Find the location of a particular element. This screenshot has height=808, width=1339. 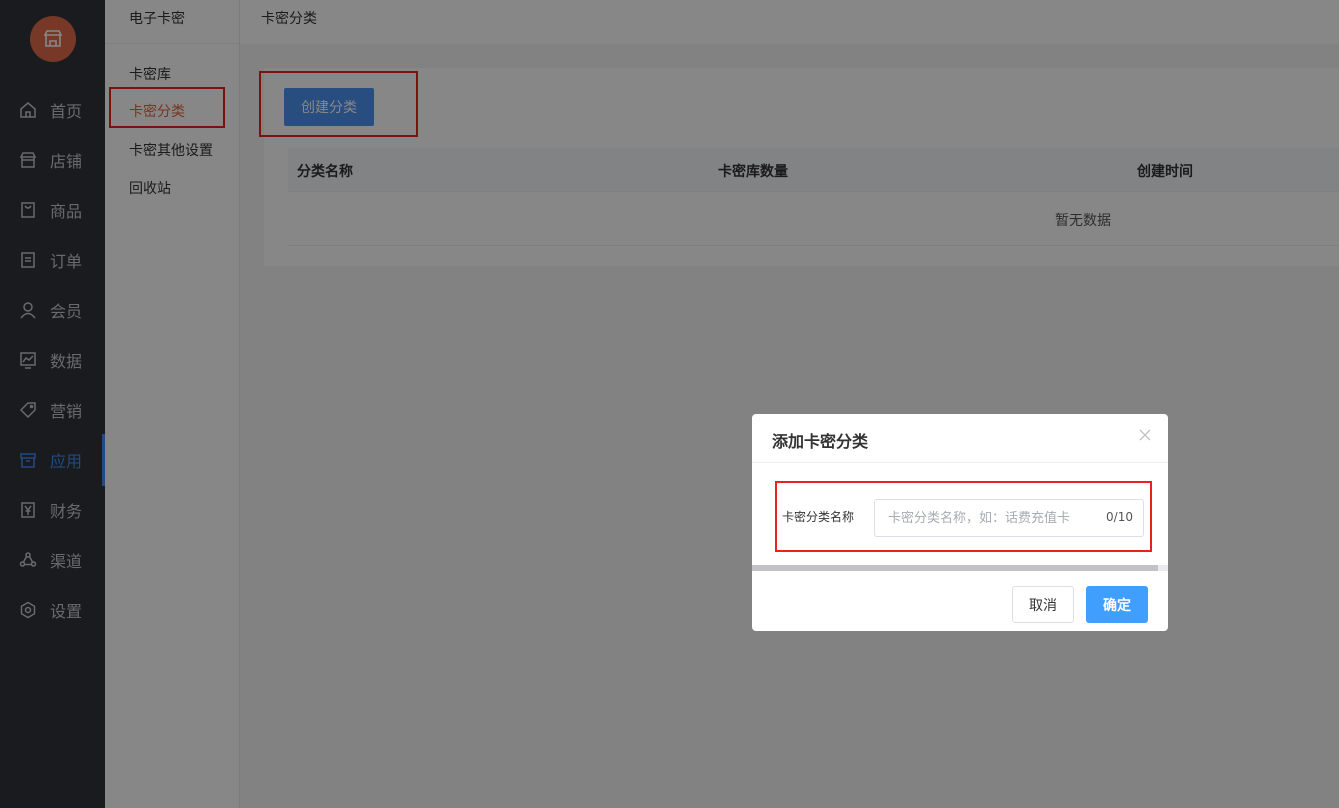

dialog-header: 添加卡密分类 is located at coordinates (960, 438).